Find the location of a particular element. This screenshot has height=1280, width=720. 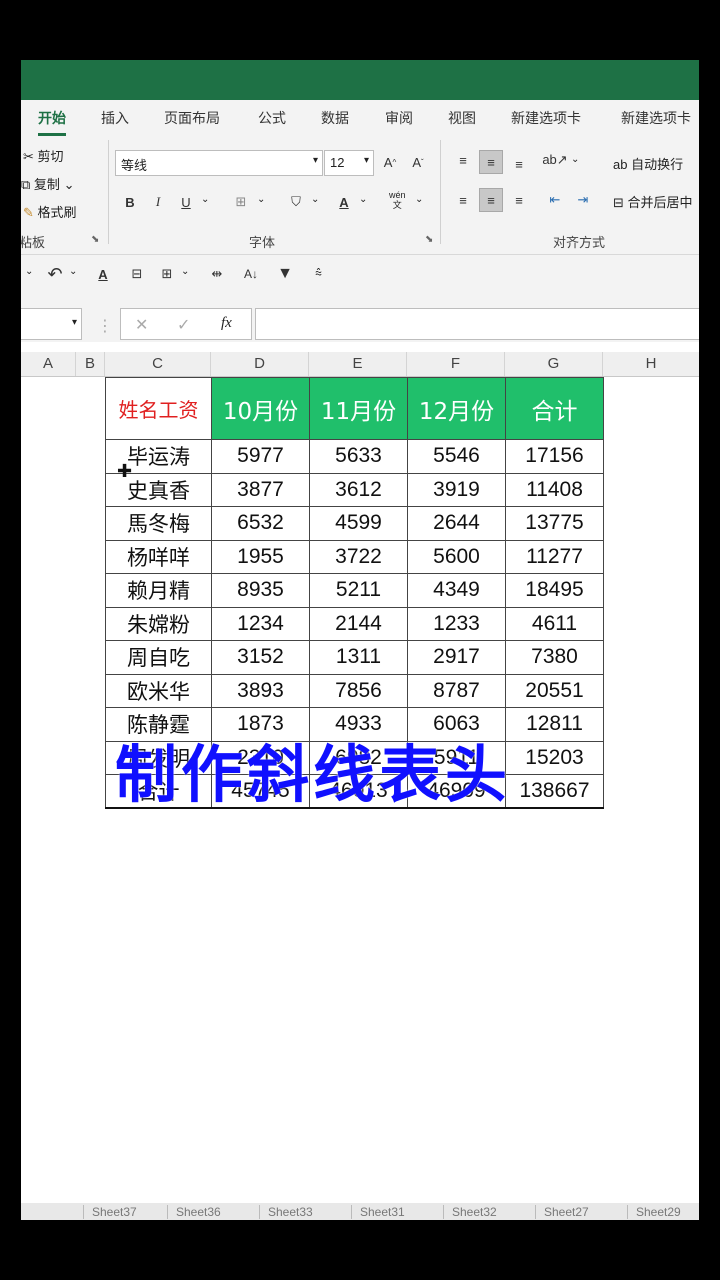

table-cell: 5600 is located at coordinates (456, 556).